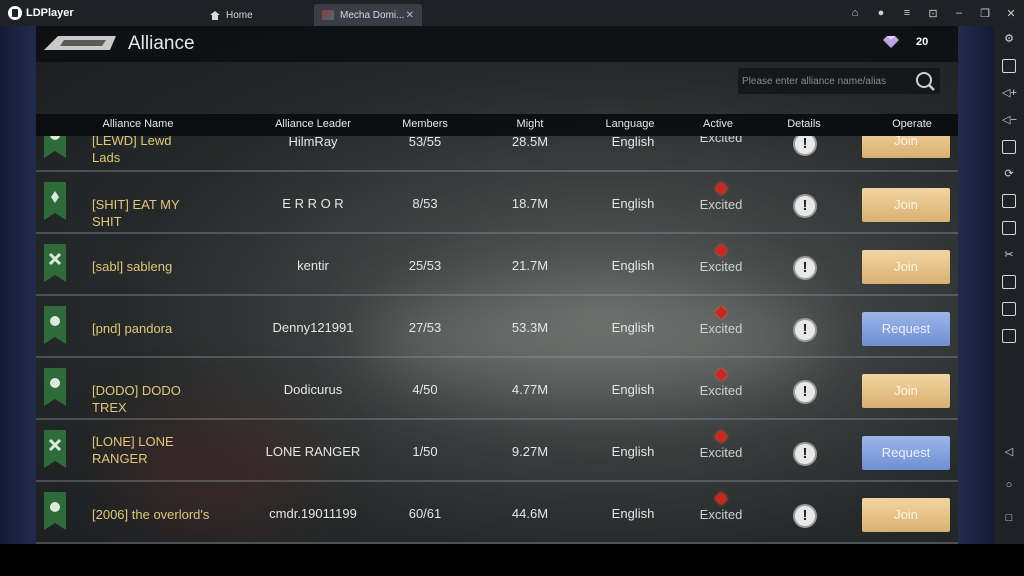 This screenshot has height=576, width=1024. What do you see at coordinates (1009, 39) in the screenshot?
I see `settings-icon: ⚙` at bounding box center [1009, 39].